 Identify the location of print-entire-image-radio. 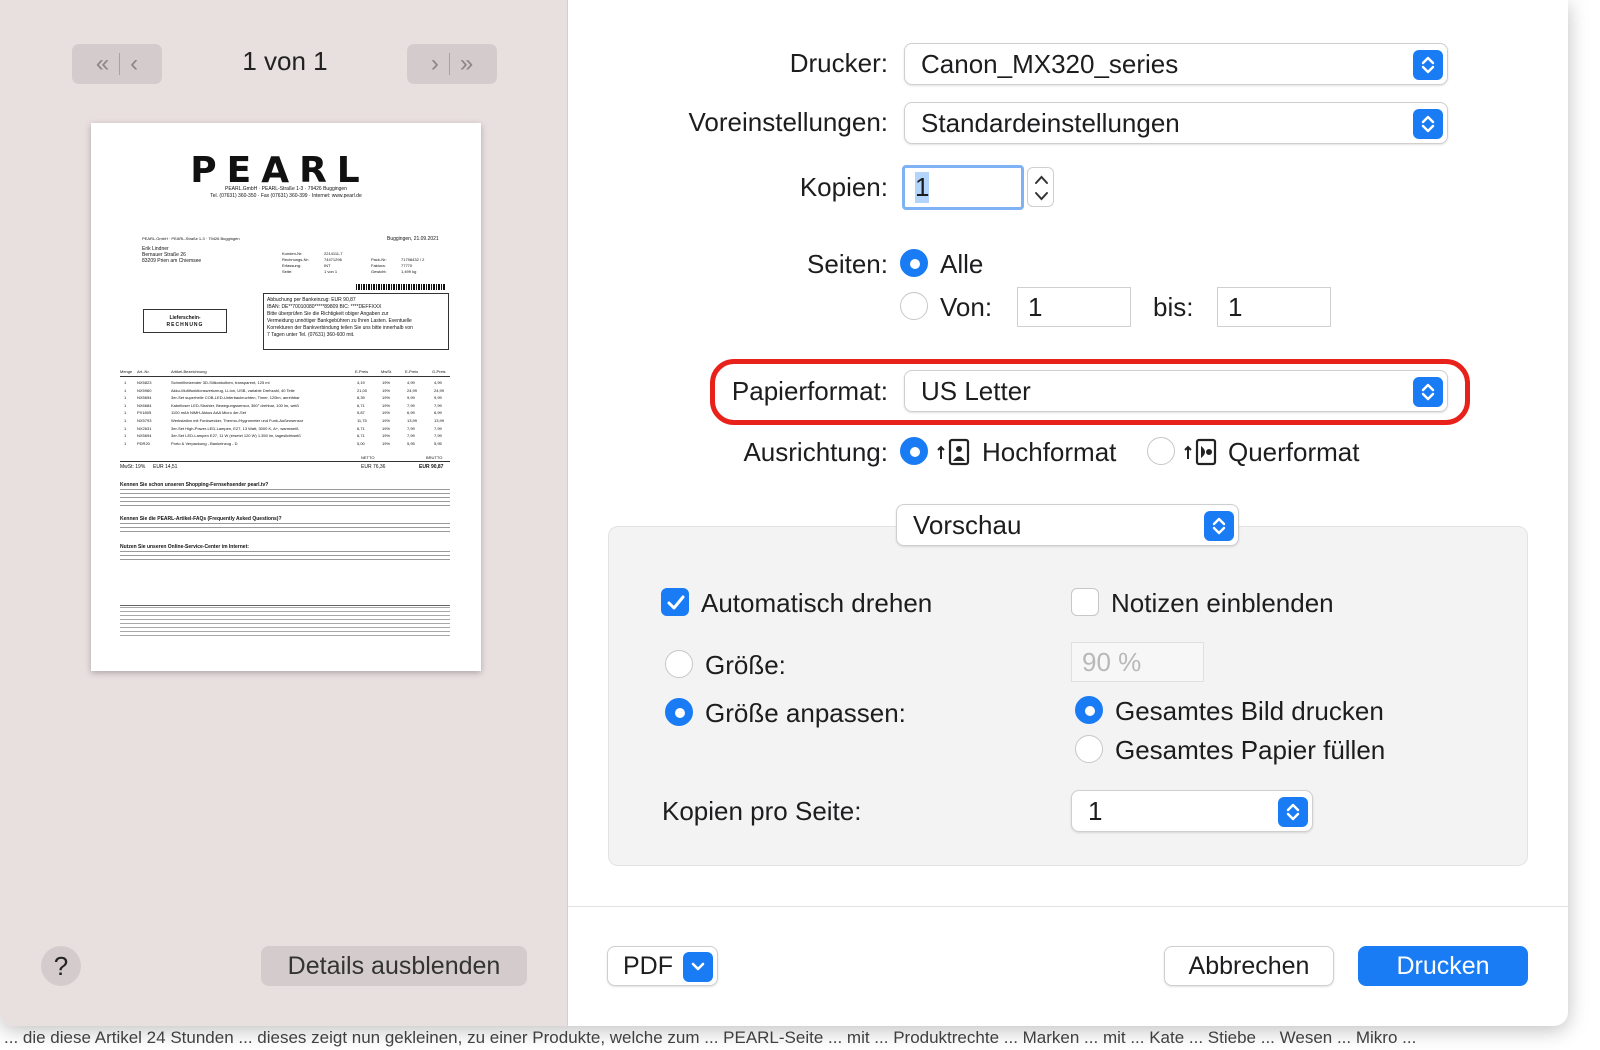
(1089, 710).